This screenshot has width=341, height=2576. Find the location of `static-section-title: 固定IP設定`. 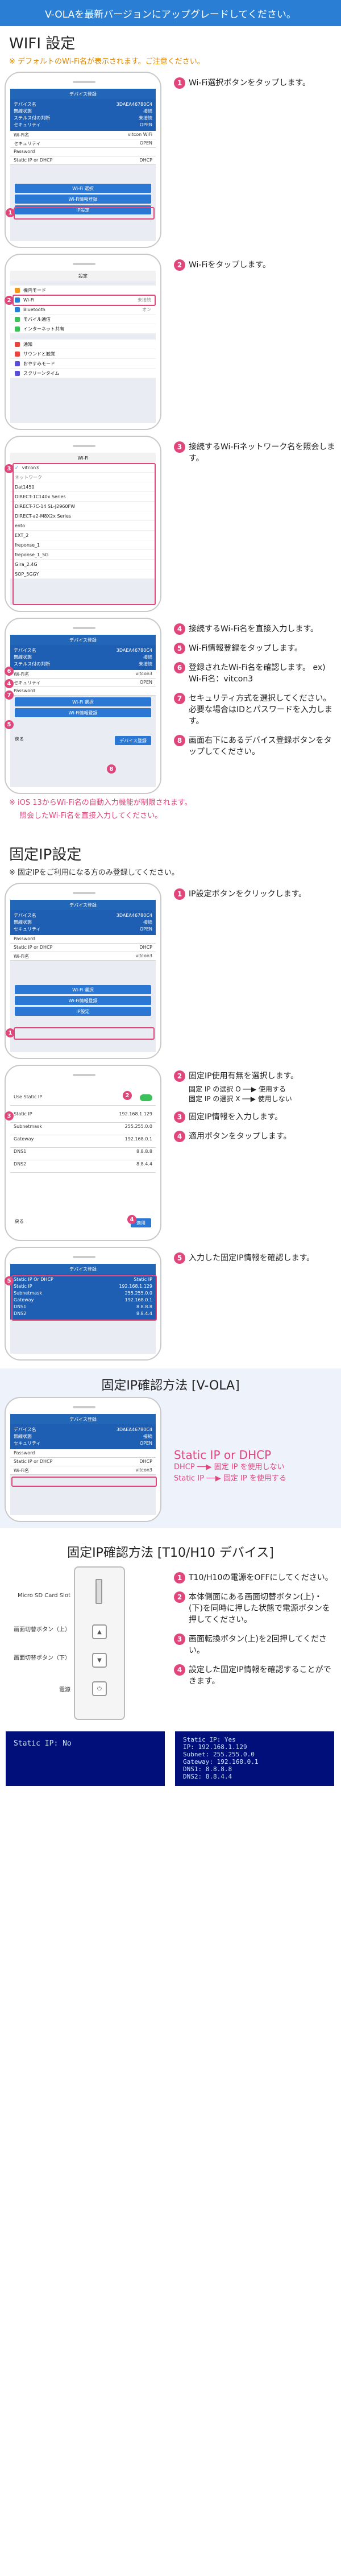

static-section-title: 固定IP設定 is located at coordinates (46, 855).